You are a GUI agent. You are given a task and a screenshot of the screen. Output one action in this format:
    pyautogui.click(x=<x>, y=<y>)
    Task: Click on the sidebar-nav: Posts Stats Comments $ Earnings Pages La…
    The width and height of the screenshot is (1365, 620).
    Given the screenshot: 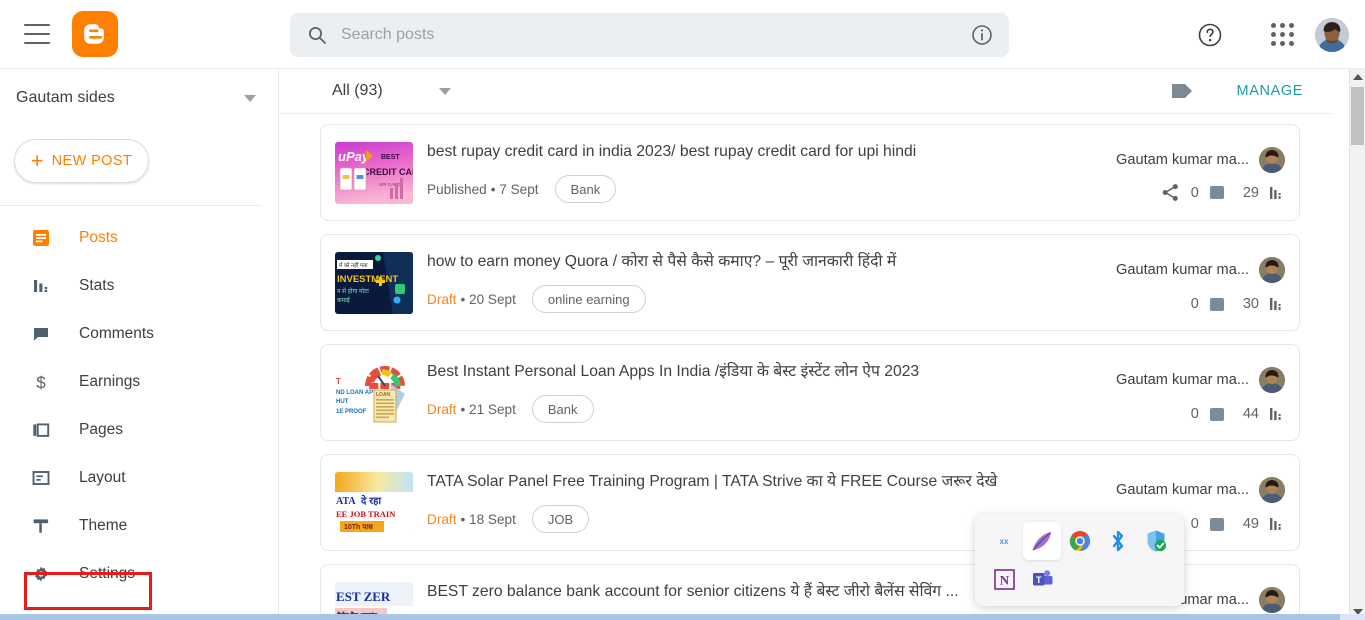 What is the action you would take?
    pyautogui.click(x=139, y=417)
    